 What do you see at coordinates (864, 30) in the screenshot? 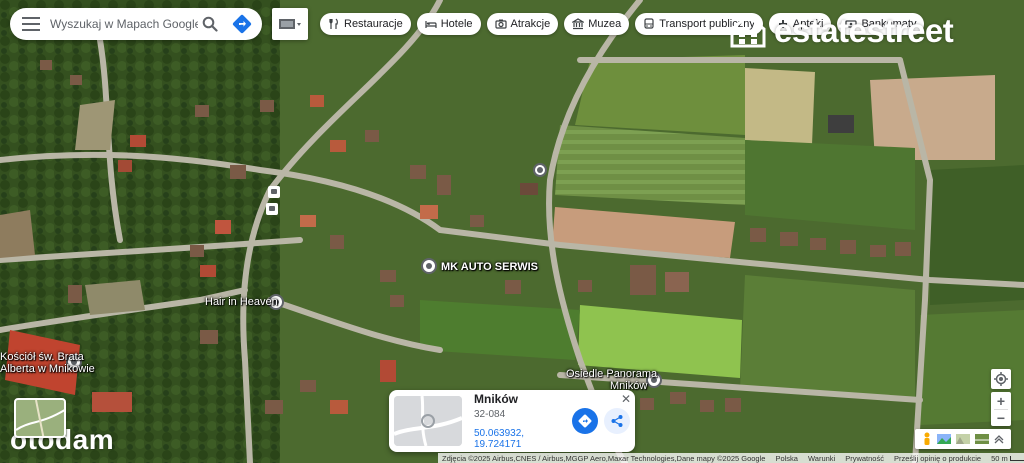
I see `estatestreet-text: estatestreet` at bounding box center [864, 30].